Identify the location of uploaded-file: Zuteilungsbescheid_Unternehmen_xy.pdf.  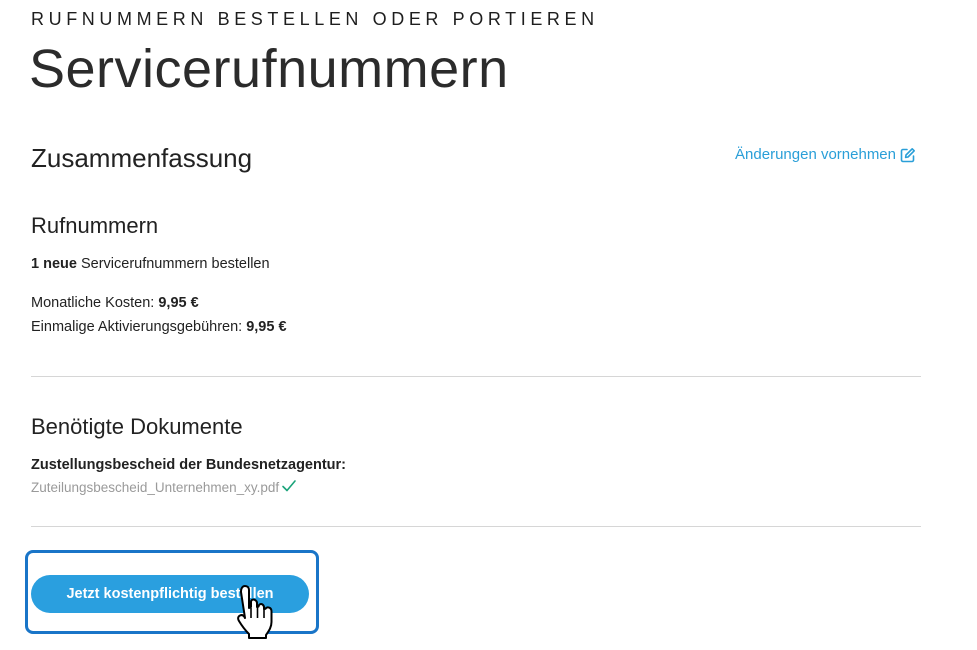
(164, 487).